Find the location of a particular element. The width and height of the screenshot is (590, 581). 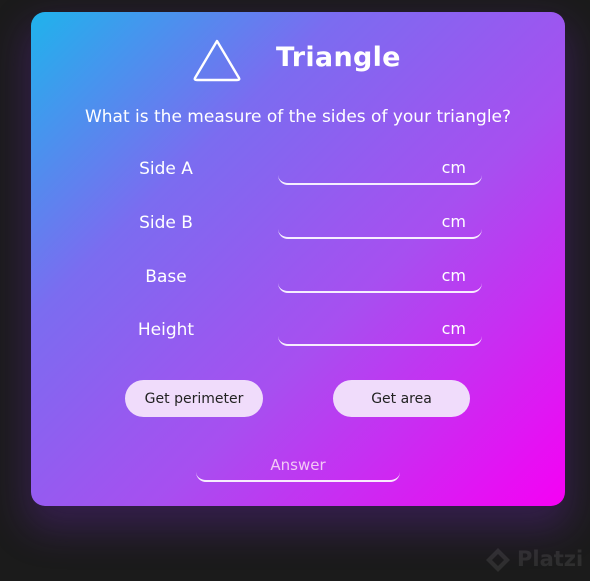

watermark-text: Platzi is located at coordinates (550, 559).